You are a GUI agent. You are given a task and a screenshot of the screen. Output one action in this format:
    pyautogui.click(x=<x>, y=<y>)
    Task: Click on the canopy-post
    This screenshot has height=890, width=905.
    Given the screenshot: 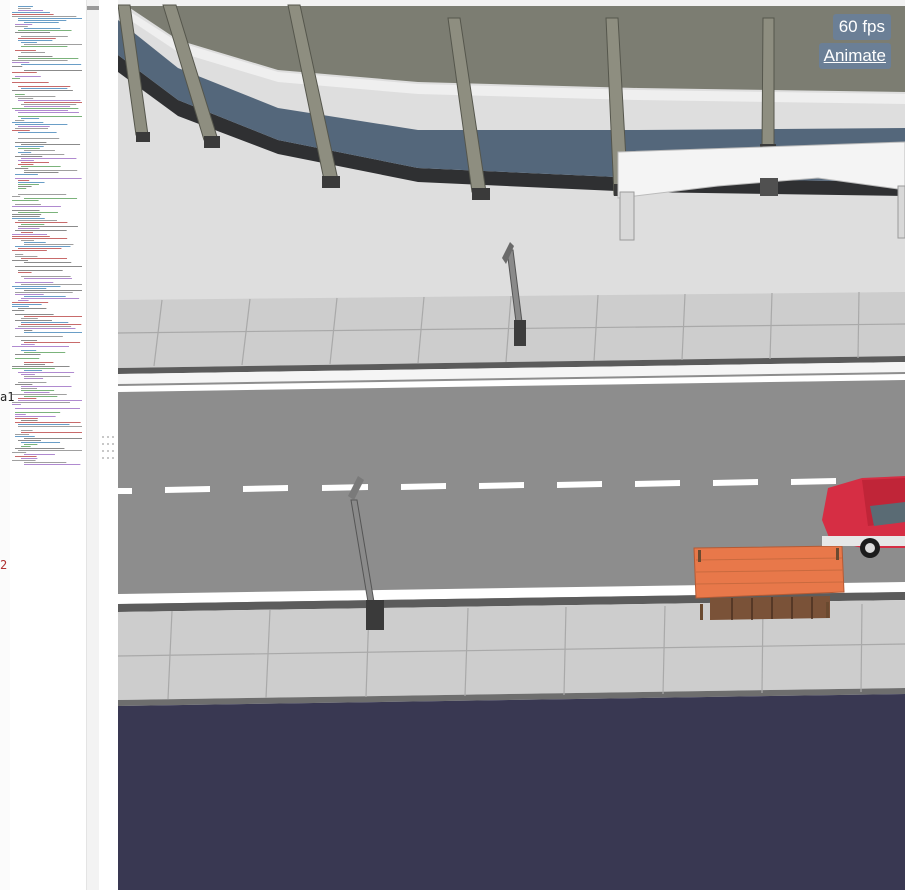 What is the action you would take?
    pyautogui.click(x=769, y=187)
    